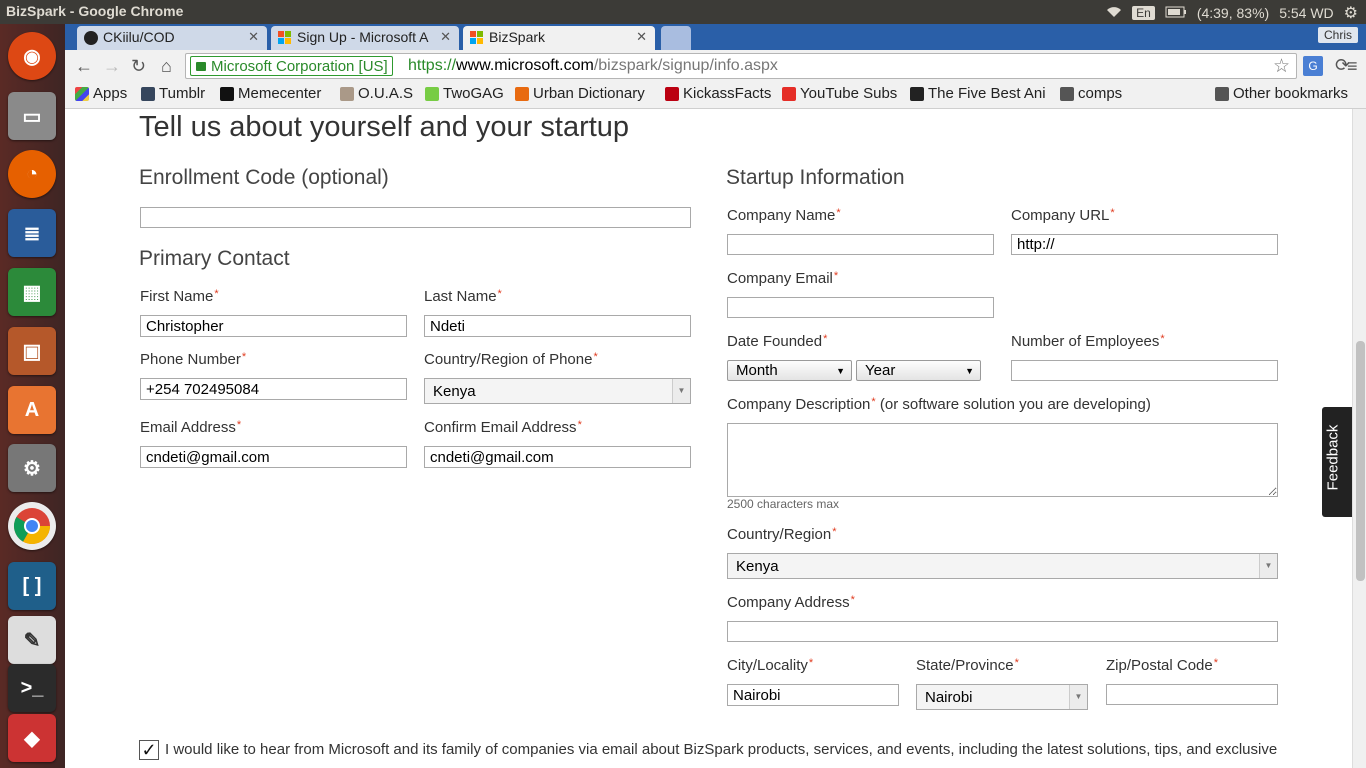 The width and height of the screenshot is (1366, 768). What do you see at coordinates (557, 326) in the screenshot?
I see `last-name-input` at bounding box center [557, 326].